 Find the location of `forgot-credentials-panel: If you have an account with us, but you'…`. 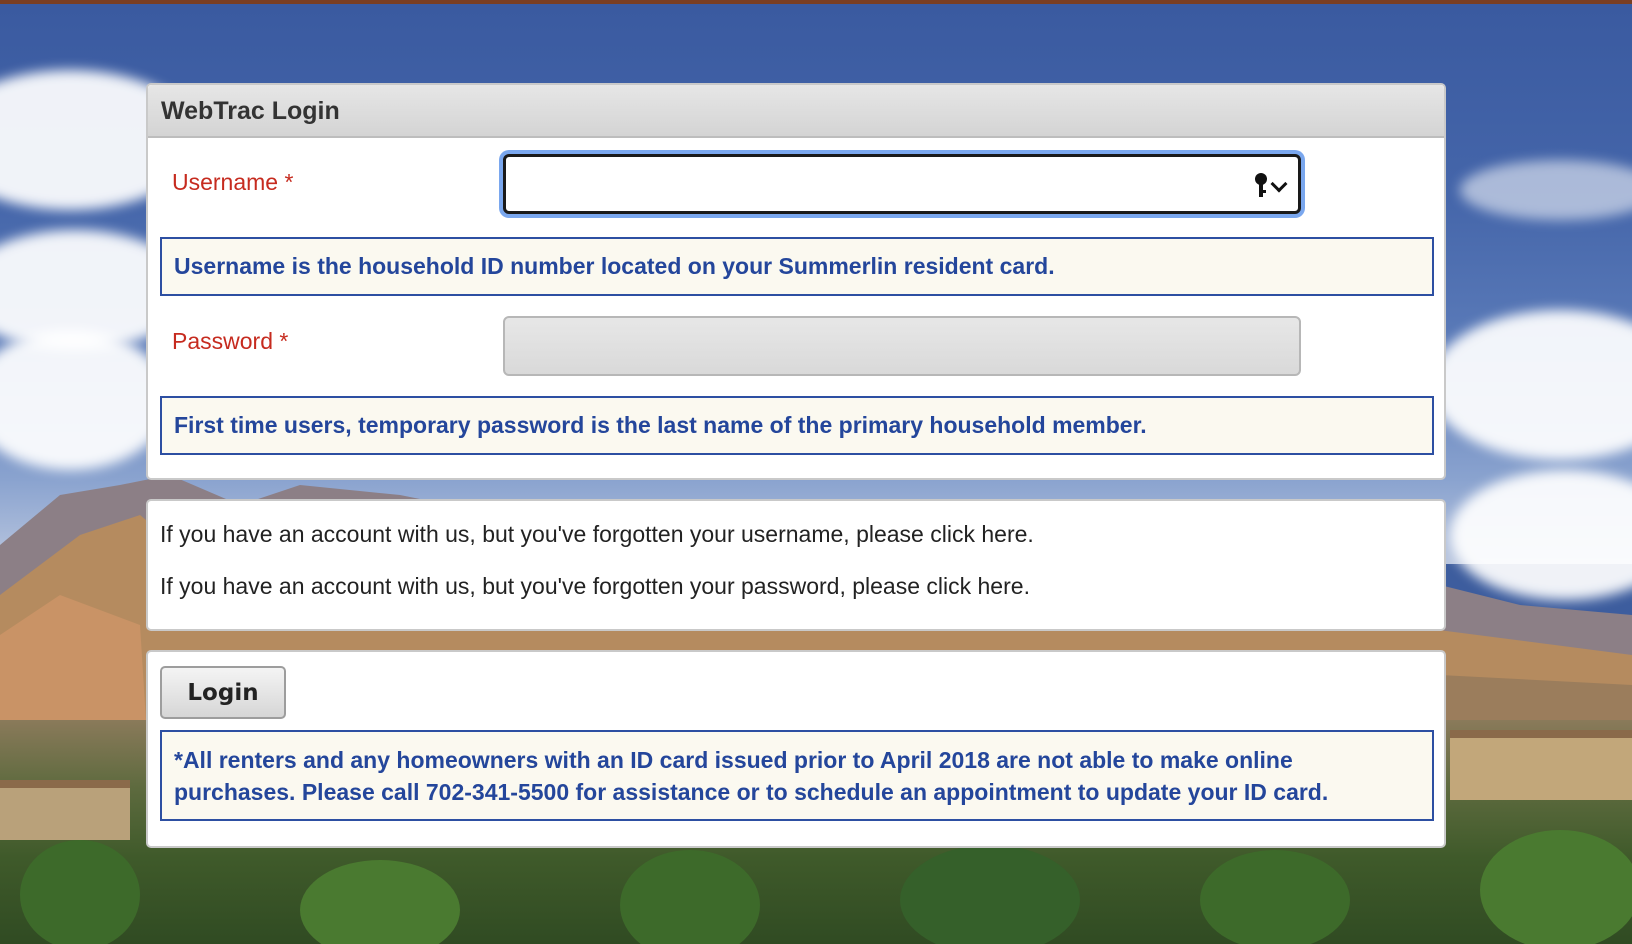

forgot-credentials-panel: If you have an account with us, but you'… is located at coordinates (796, 565).